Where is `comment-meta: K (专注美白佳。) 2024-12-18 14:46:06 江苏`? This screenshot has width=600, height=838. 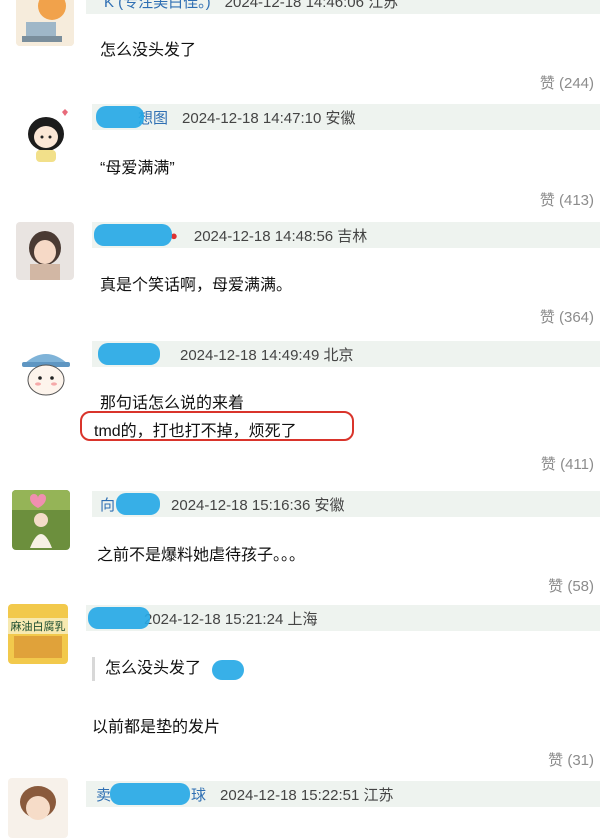
comment-meta: K (专注美白佳。) 2024-12-18 14:46:06 江苏 is located at coordinates (343, 7).